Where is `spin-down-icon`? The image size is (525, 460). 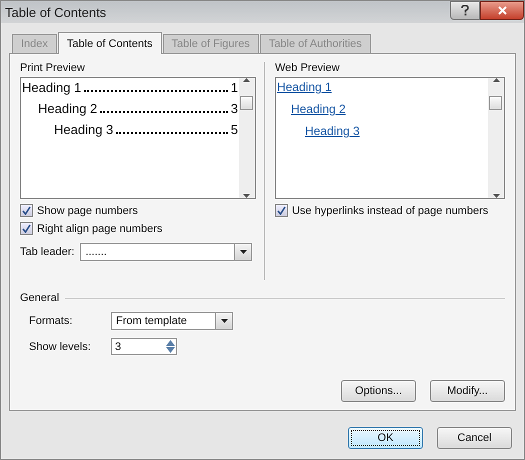
spin-down-icon is located at coordinates (170, 350).